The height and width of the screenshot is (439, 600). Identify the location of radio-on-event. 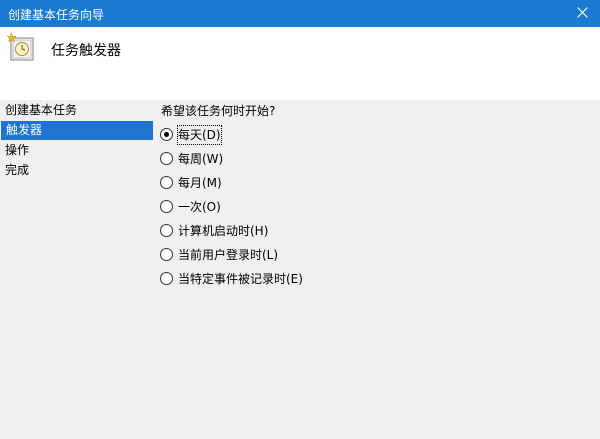
(166, 278).